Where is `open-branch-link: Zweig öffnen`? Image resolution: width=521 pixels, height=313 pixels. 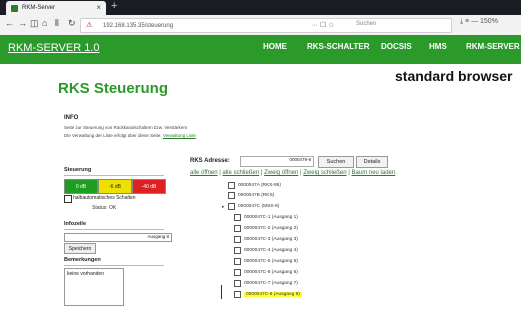 open-branch-link: Zweig öffnen is located at coordinates (281, 173).